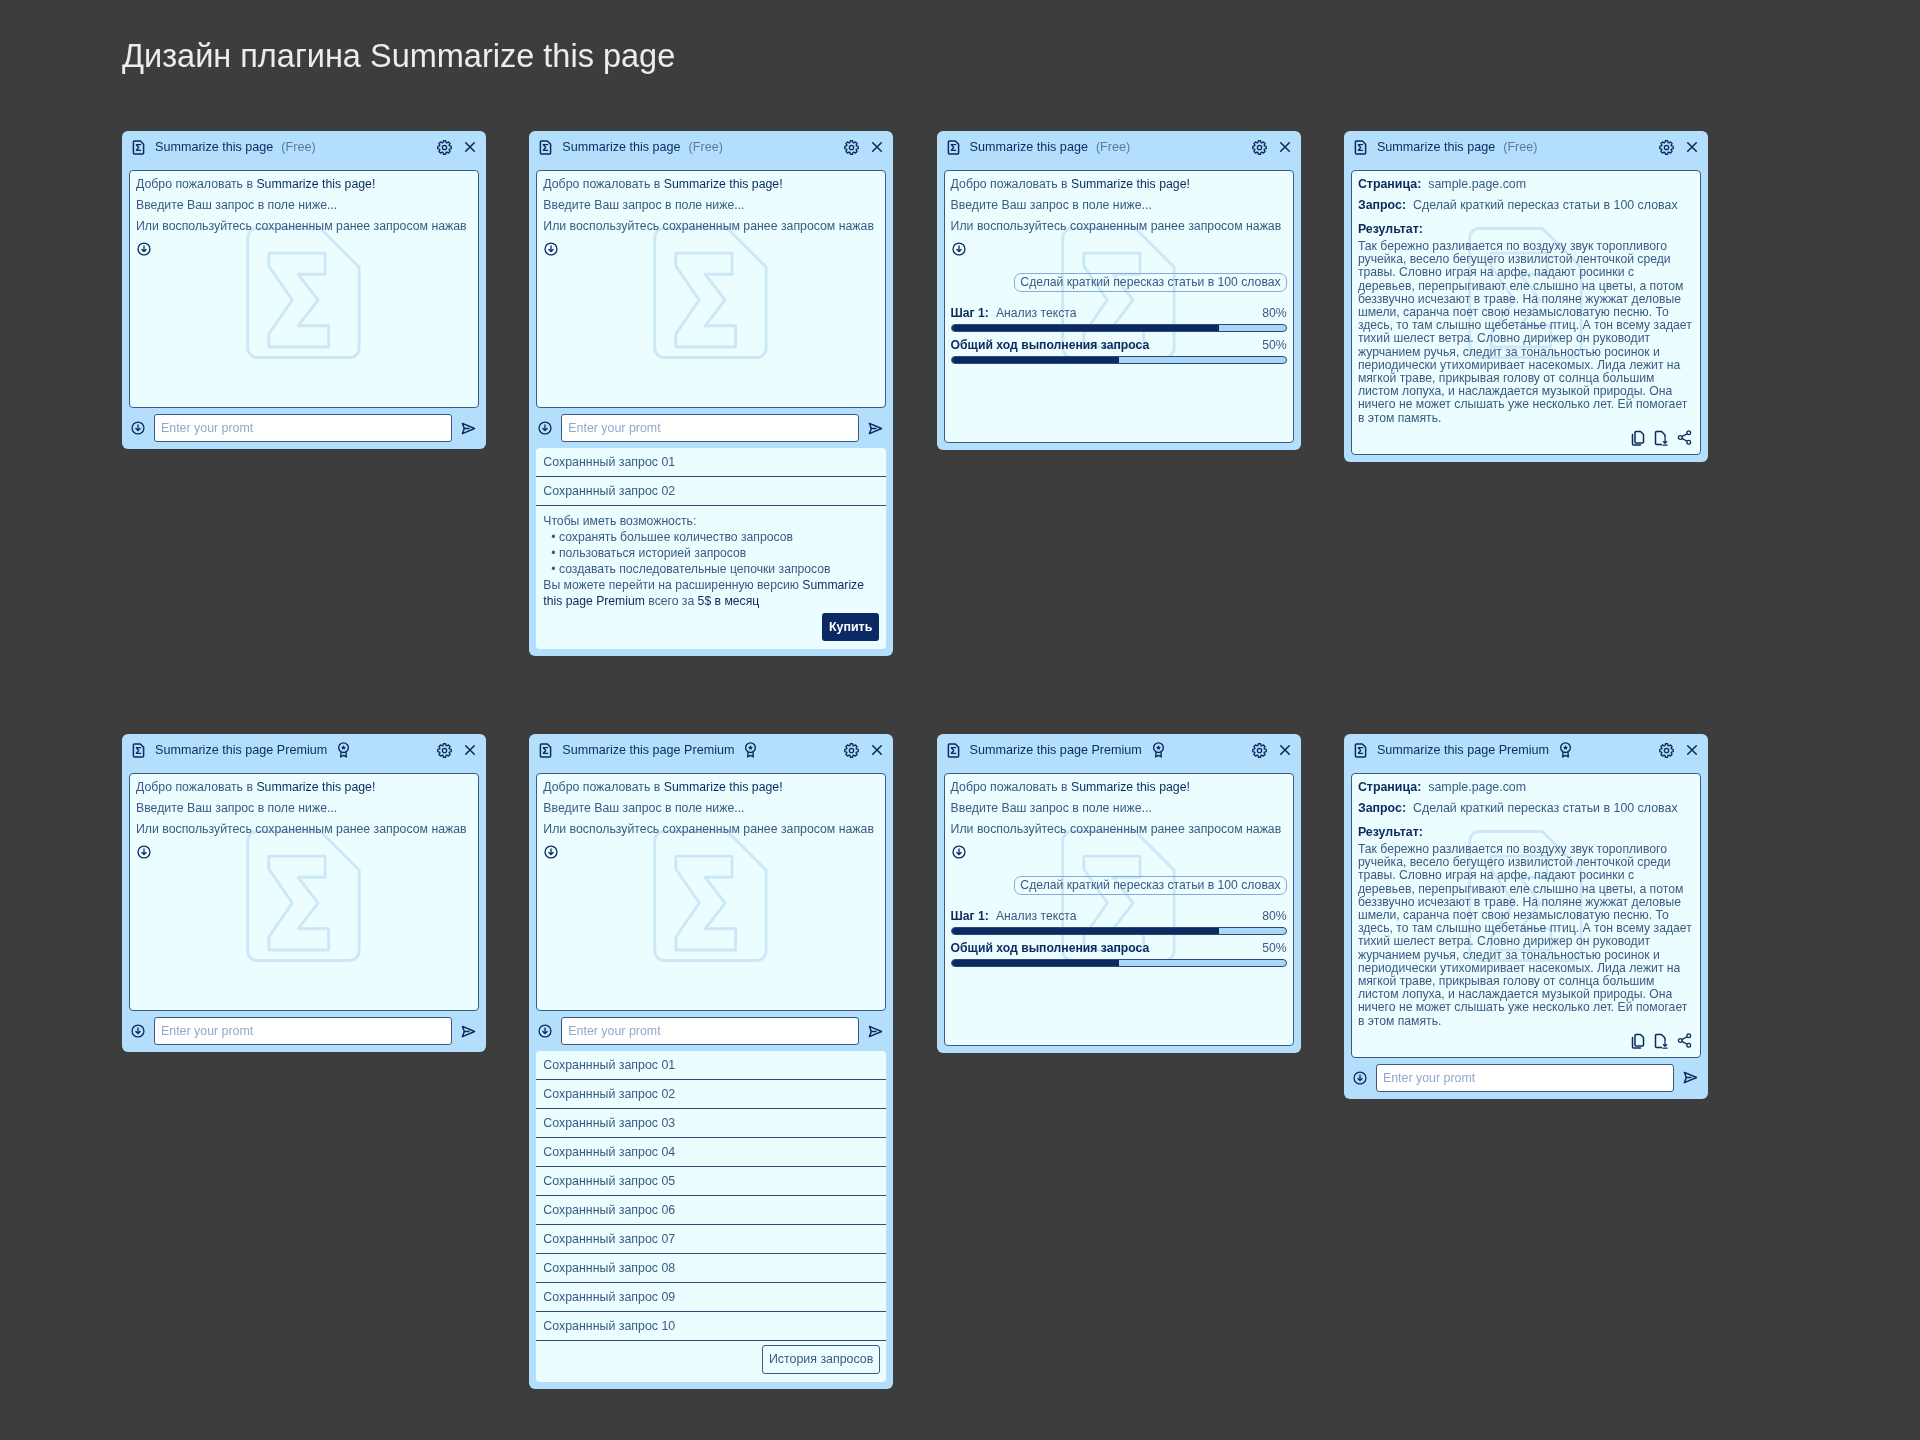 The image size is (1920, 1440). I want to click on field-value: Сделай краткий пересказ статьи в 100 словах, so click(1545, 205).